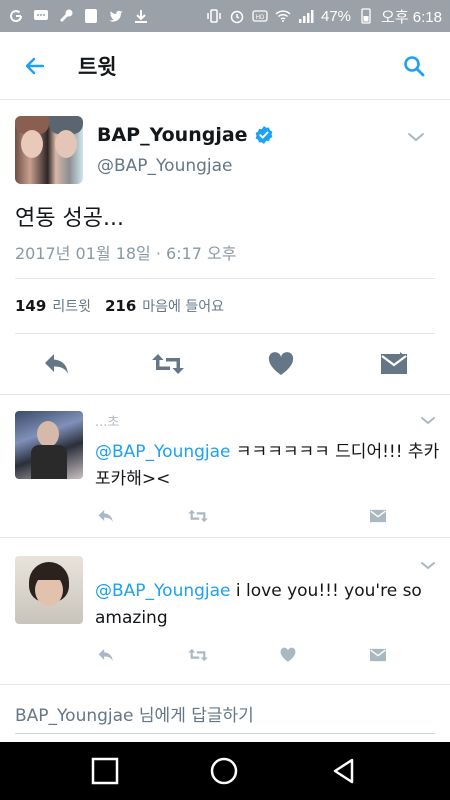 This screenshot has height=800, width=450. What do you see at coordinates (71, 306) in the screenshot?
I see `retweet-label: 리트윗` at bounding box center [71, 306].